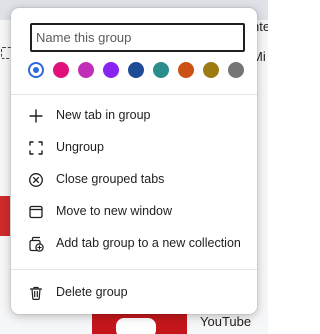 The height and width of the screenshot is (334, 320). I want to click on color-swatch-orange, so click(186, 70).